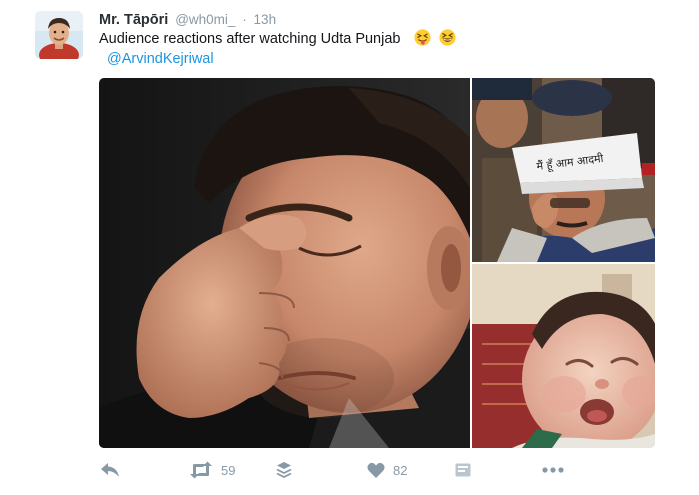  I want to click on more-button, so click(553, 470).